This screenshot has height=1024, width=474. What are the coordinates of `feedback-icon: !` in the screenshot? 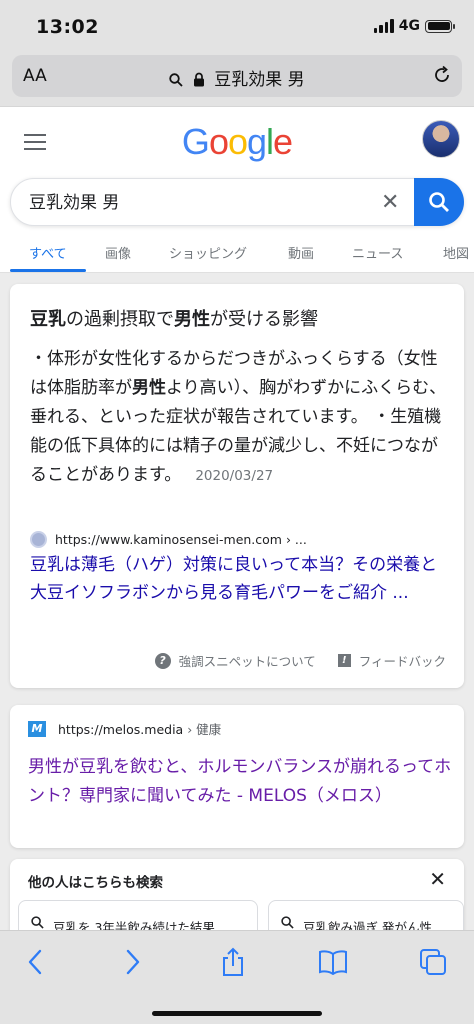 It's located at (344, 660).